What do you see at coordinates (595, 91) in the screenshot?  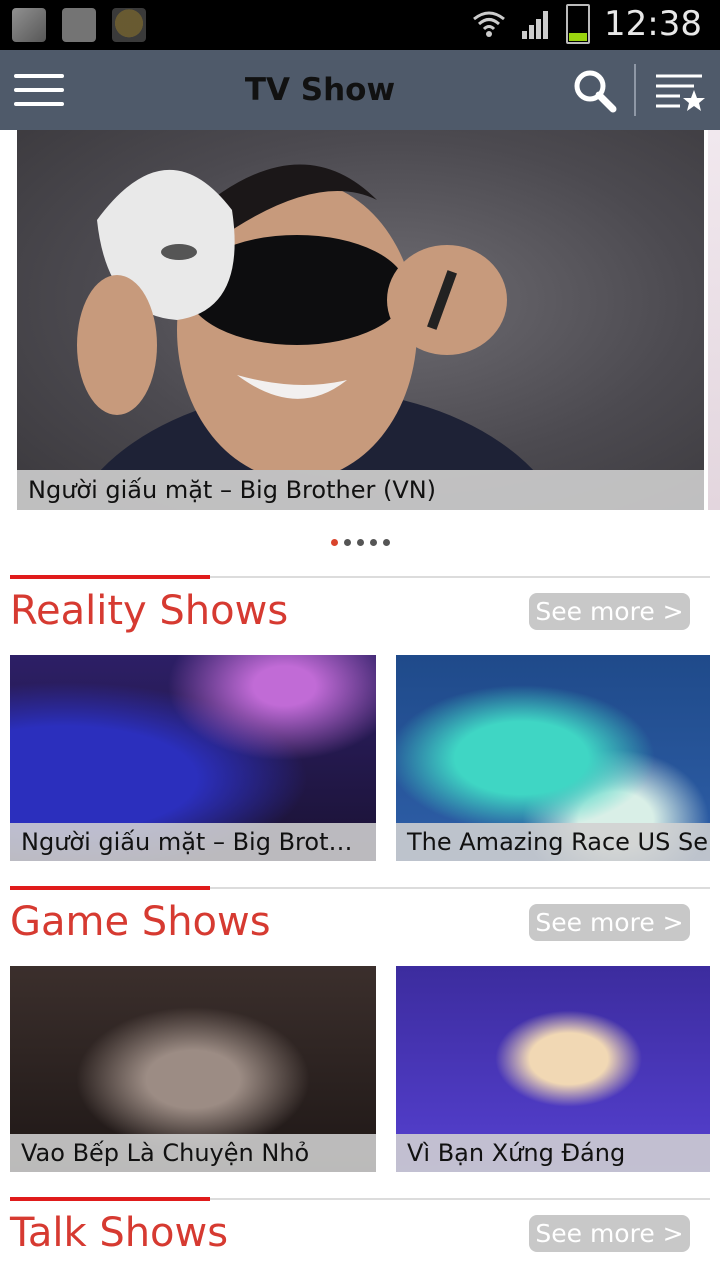 I see `search-icon` at bounding box center [595, 91].